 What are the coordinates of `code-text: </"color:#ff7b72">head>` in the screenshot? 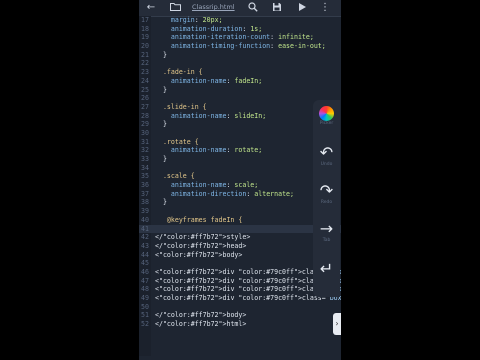 It's located at (201, 245).